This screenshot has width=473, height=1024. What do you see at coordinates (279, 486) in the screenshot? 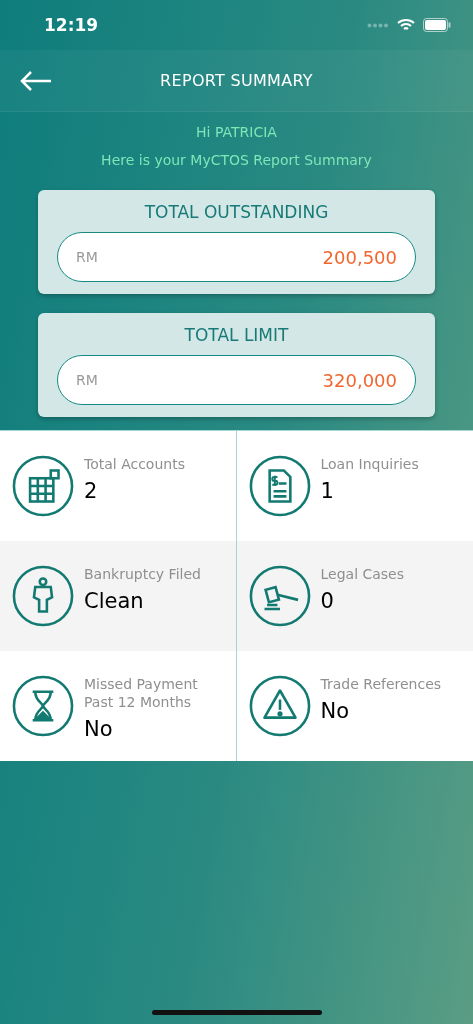
I see `document-dollar-icon` at bounding box center [279, 486].